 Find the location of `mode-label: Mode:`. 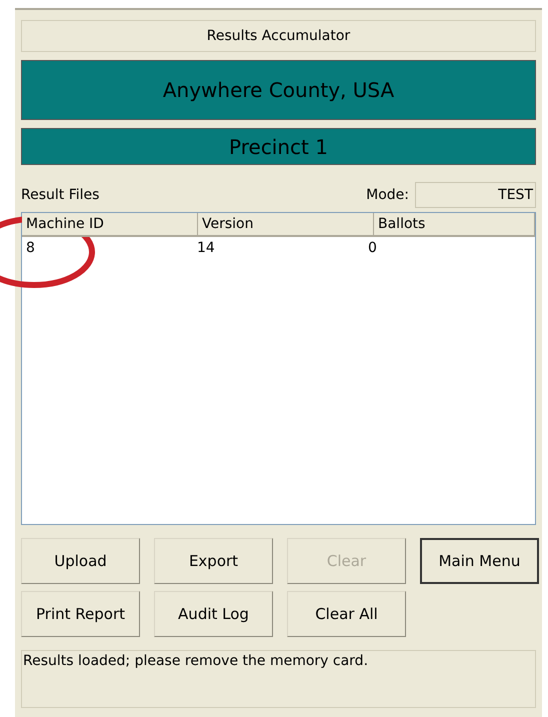

mode-label: Mode: is located at coordinates (387, 195).